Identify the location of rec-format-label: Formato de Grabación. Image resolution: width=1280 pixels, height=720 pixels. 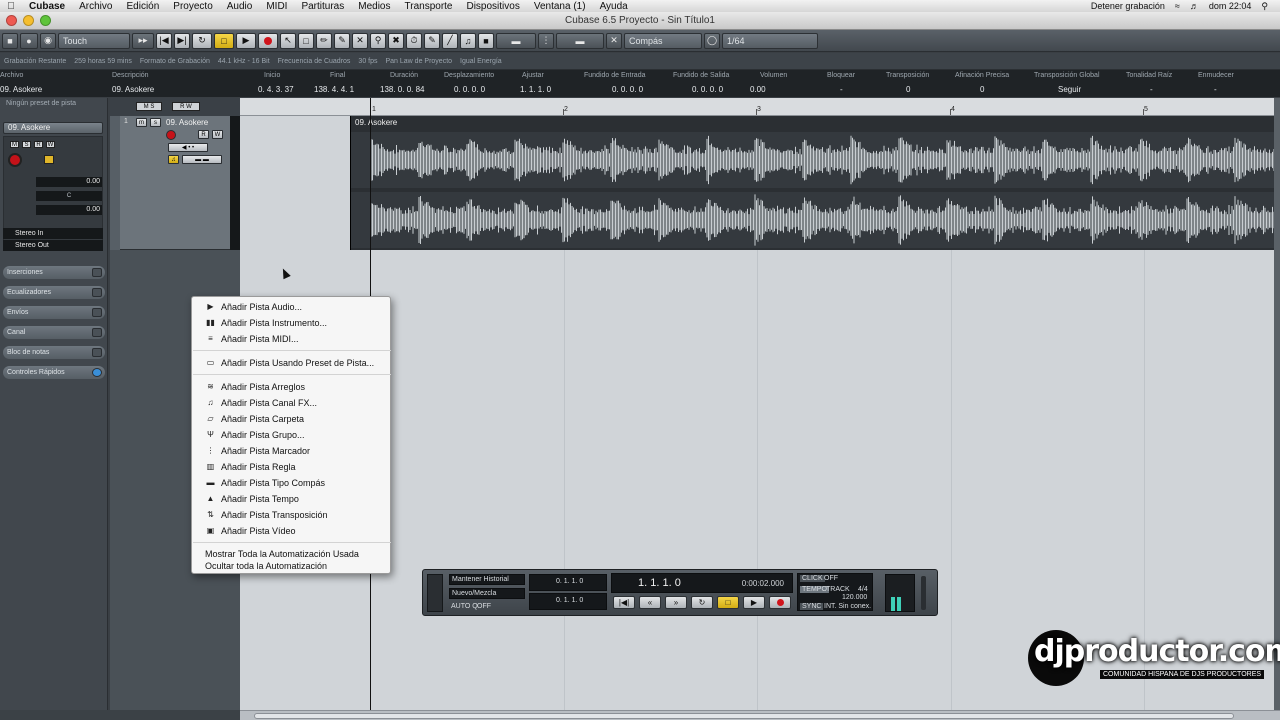
(175, 61).